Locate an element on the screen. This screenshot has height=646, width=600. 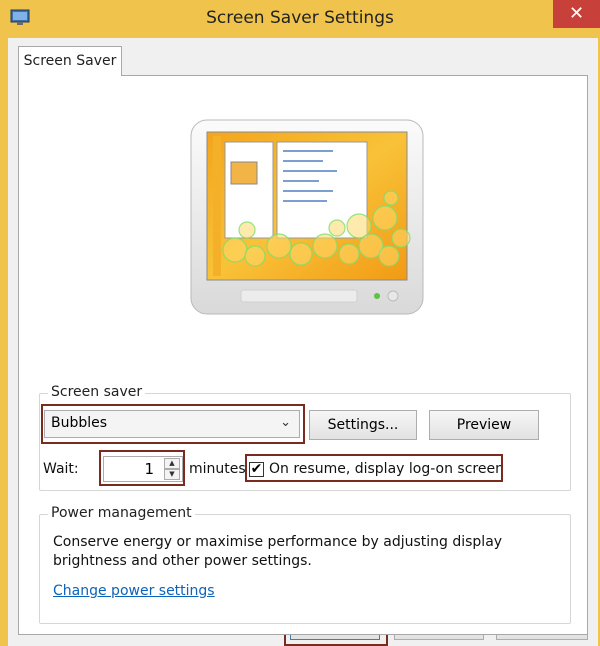
minutes-label: minutes is located at coordinates (217, 469).